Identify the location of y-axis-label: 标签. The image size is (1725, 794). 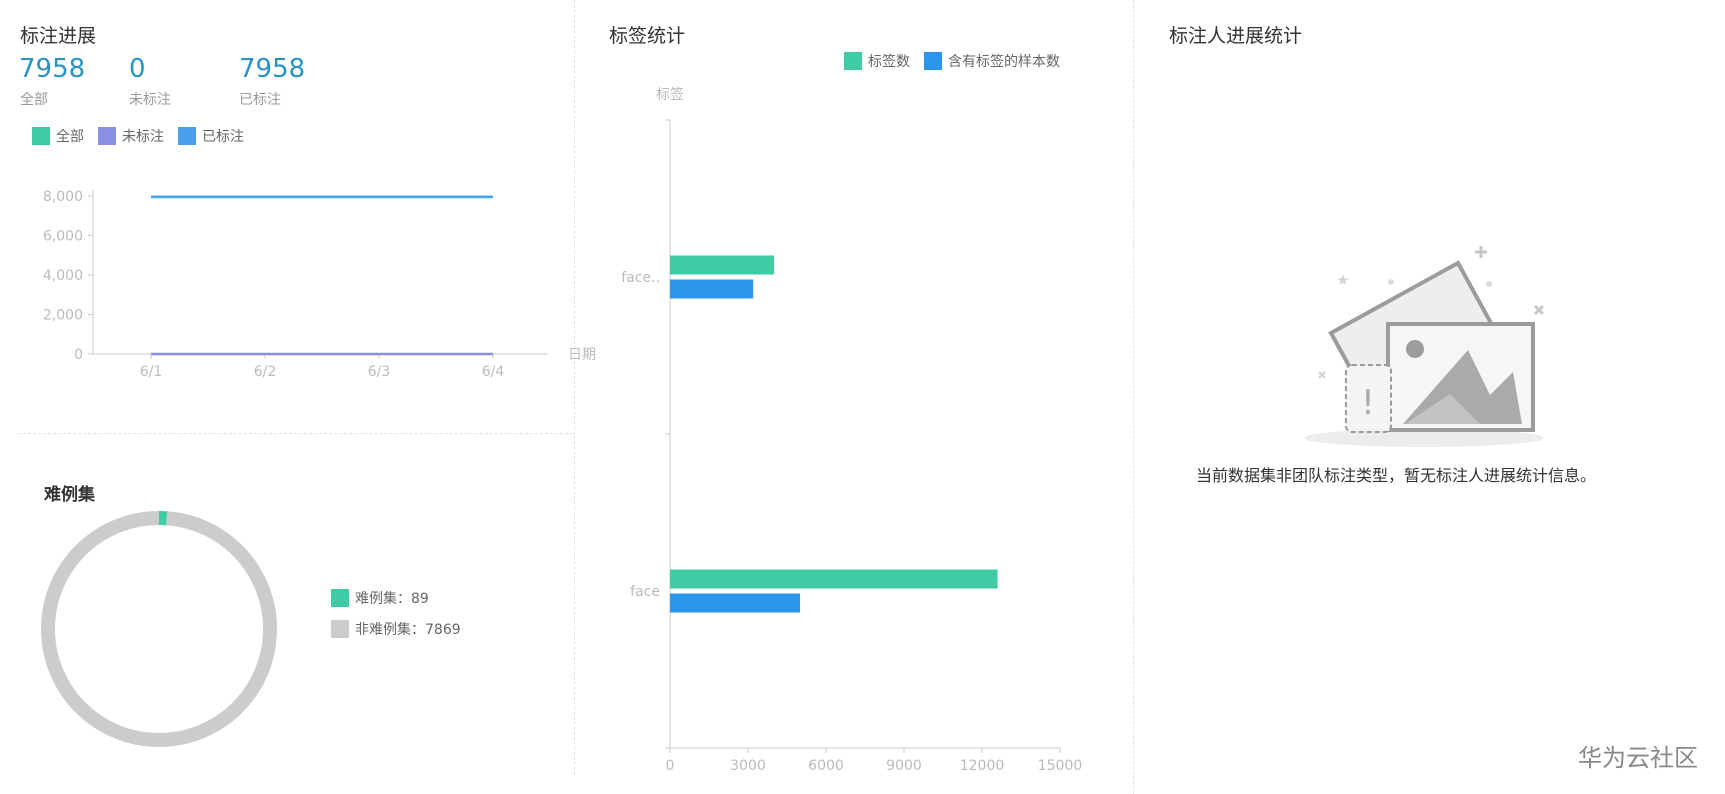
(670, 94).